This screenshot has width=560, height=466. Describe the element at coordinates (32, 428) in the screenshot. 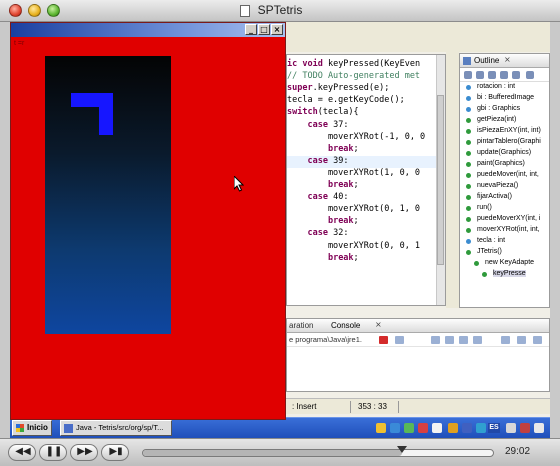

I see `start-button: Inicio` at that location.